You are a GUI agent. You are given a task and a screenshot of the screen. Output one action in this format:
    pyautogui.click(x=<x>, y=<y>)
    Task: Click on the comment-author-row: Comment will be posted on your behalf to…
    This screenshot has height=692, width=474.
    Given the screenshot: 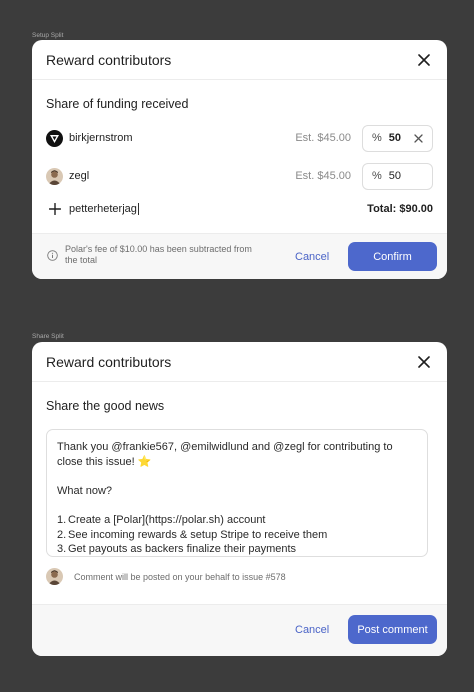 What is the action you would take?
    pyautogui.click(x=166, y=576)
    